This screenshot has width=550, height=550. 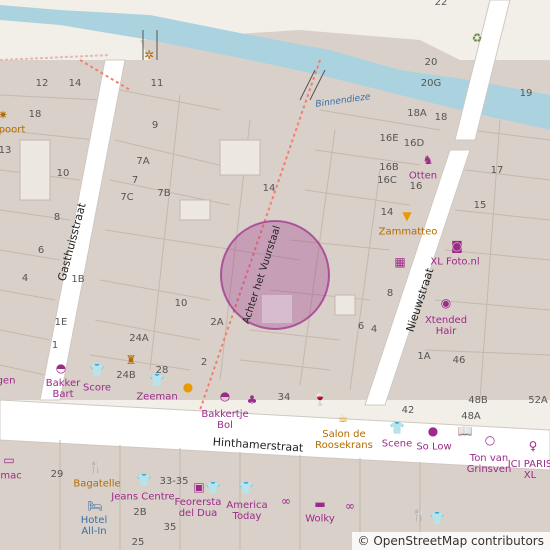 I want to click on house-number: 20G, so click(x=431, y=83).